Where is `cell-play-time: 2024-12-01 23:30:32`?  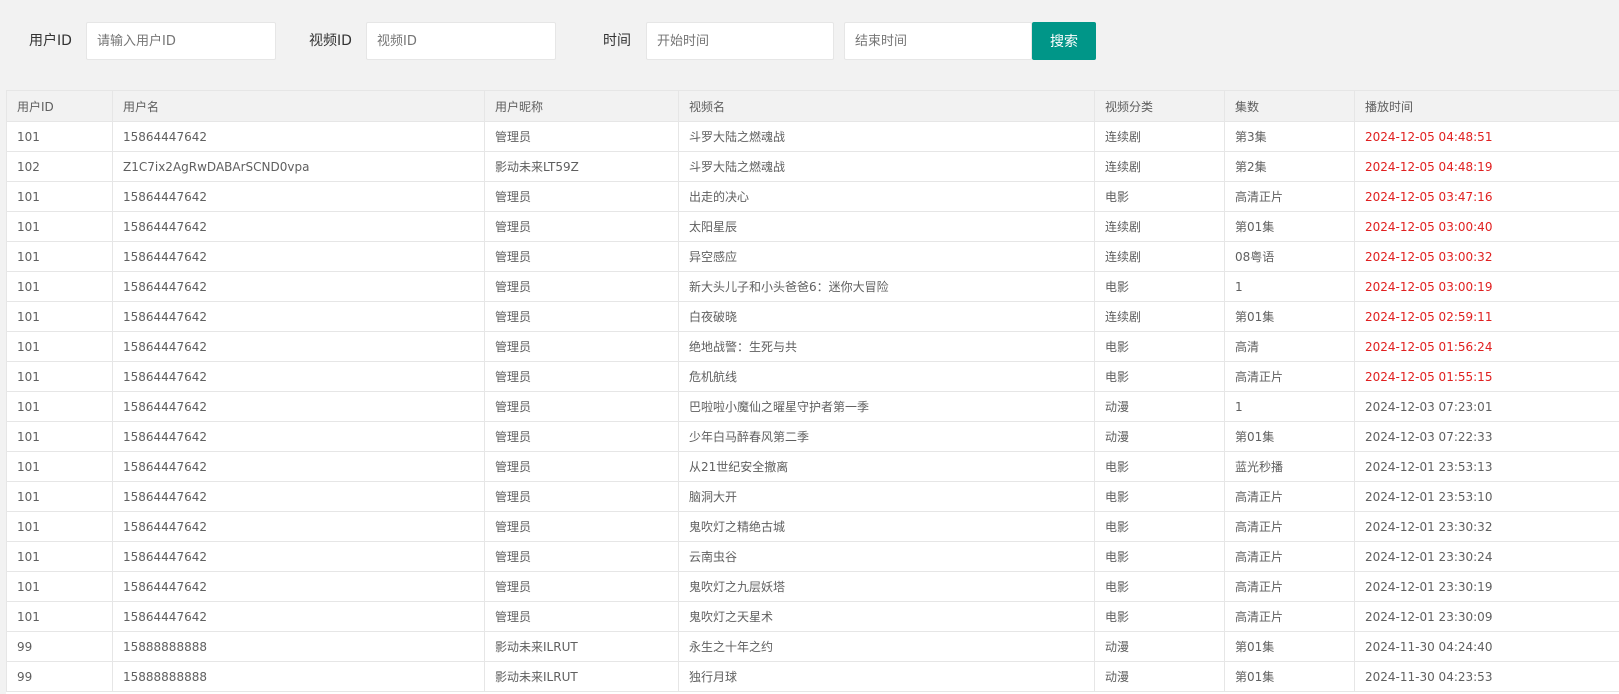 cell-play-time: 2024-12-01 23:30:32 is located at coordinates (1486, 526).